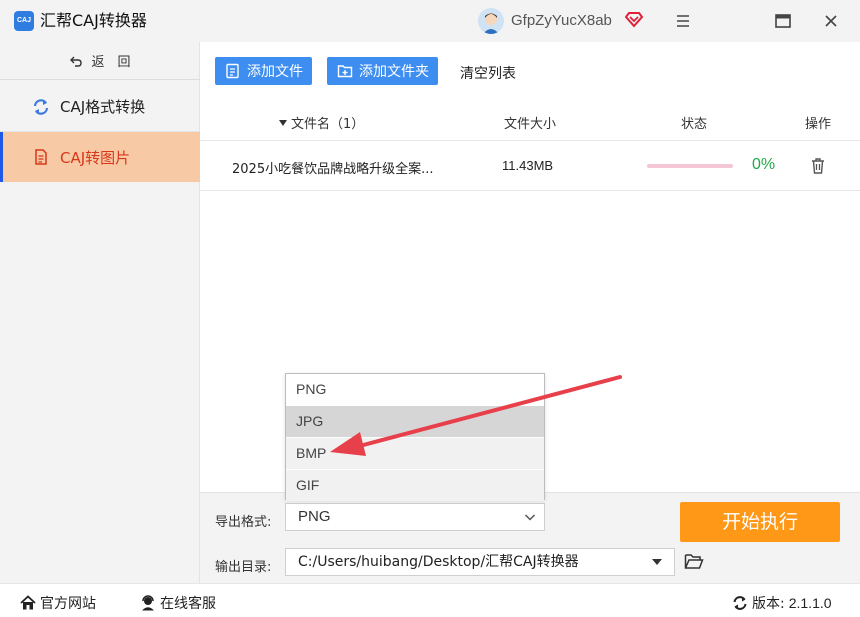 This screenshot has width=860, height=617. I want to click on user-avatar, so click(491, 21).